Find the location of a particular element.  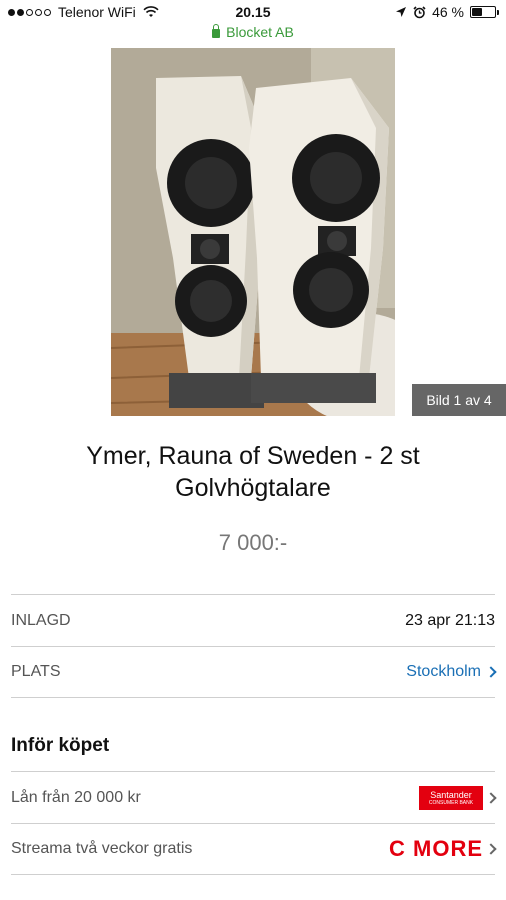

location-arrow-icon is located at coordinates (401, 12).